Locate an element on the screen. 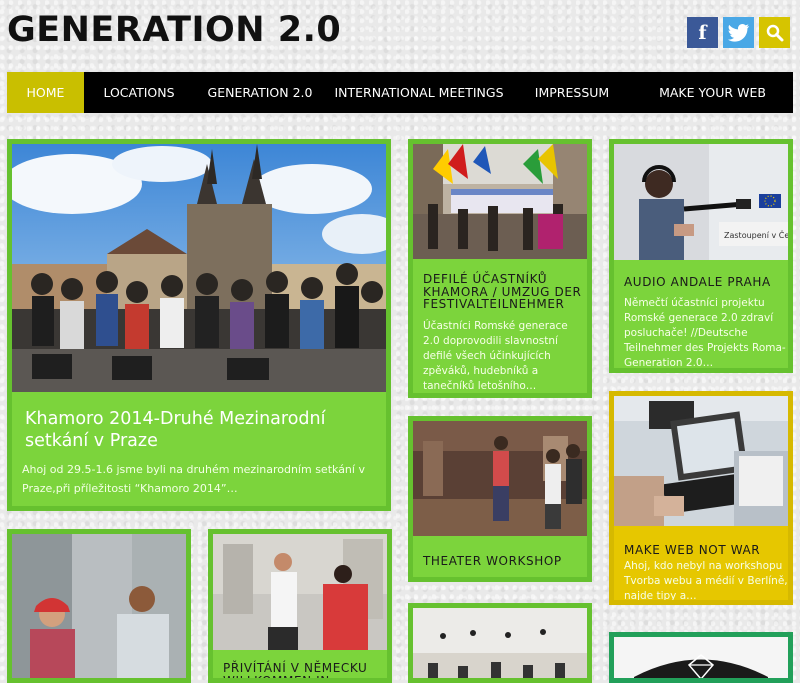 This screenshot has height=683, width=800. bottom-middle-post-card is located at coordinates (500, 643).